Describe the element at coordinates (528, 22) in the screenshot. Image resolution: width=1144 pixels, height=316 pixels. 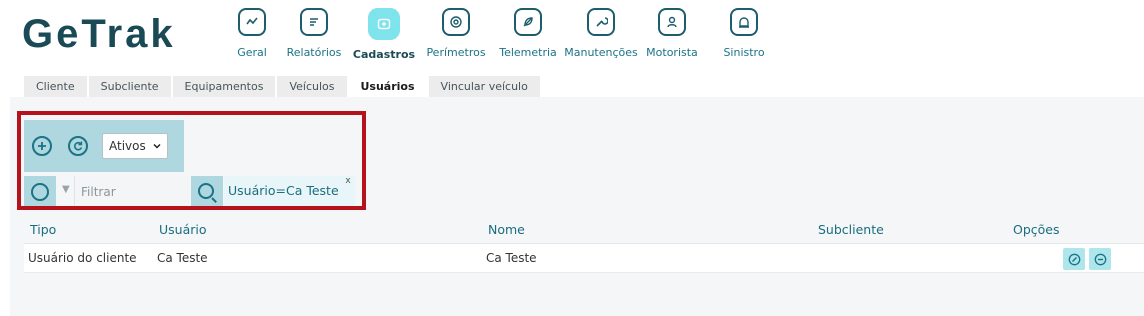
I see `leaf-gauge-icon` at that location.